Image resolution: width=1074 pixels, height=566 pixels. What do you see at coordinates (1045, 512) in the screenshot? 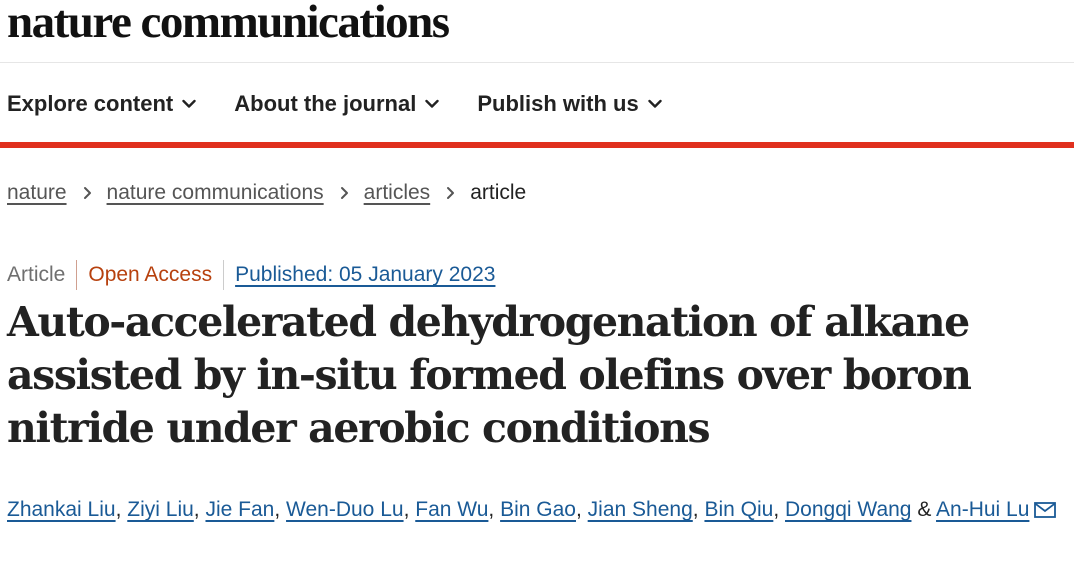
I see `mail-icon` at bounding box center [1045, 512].